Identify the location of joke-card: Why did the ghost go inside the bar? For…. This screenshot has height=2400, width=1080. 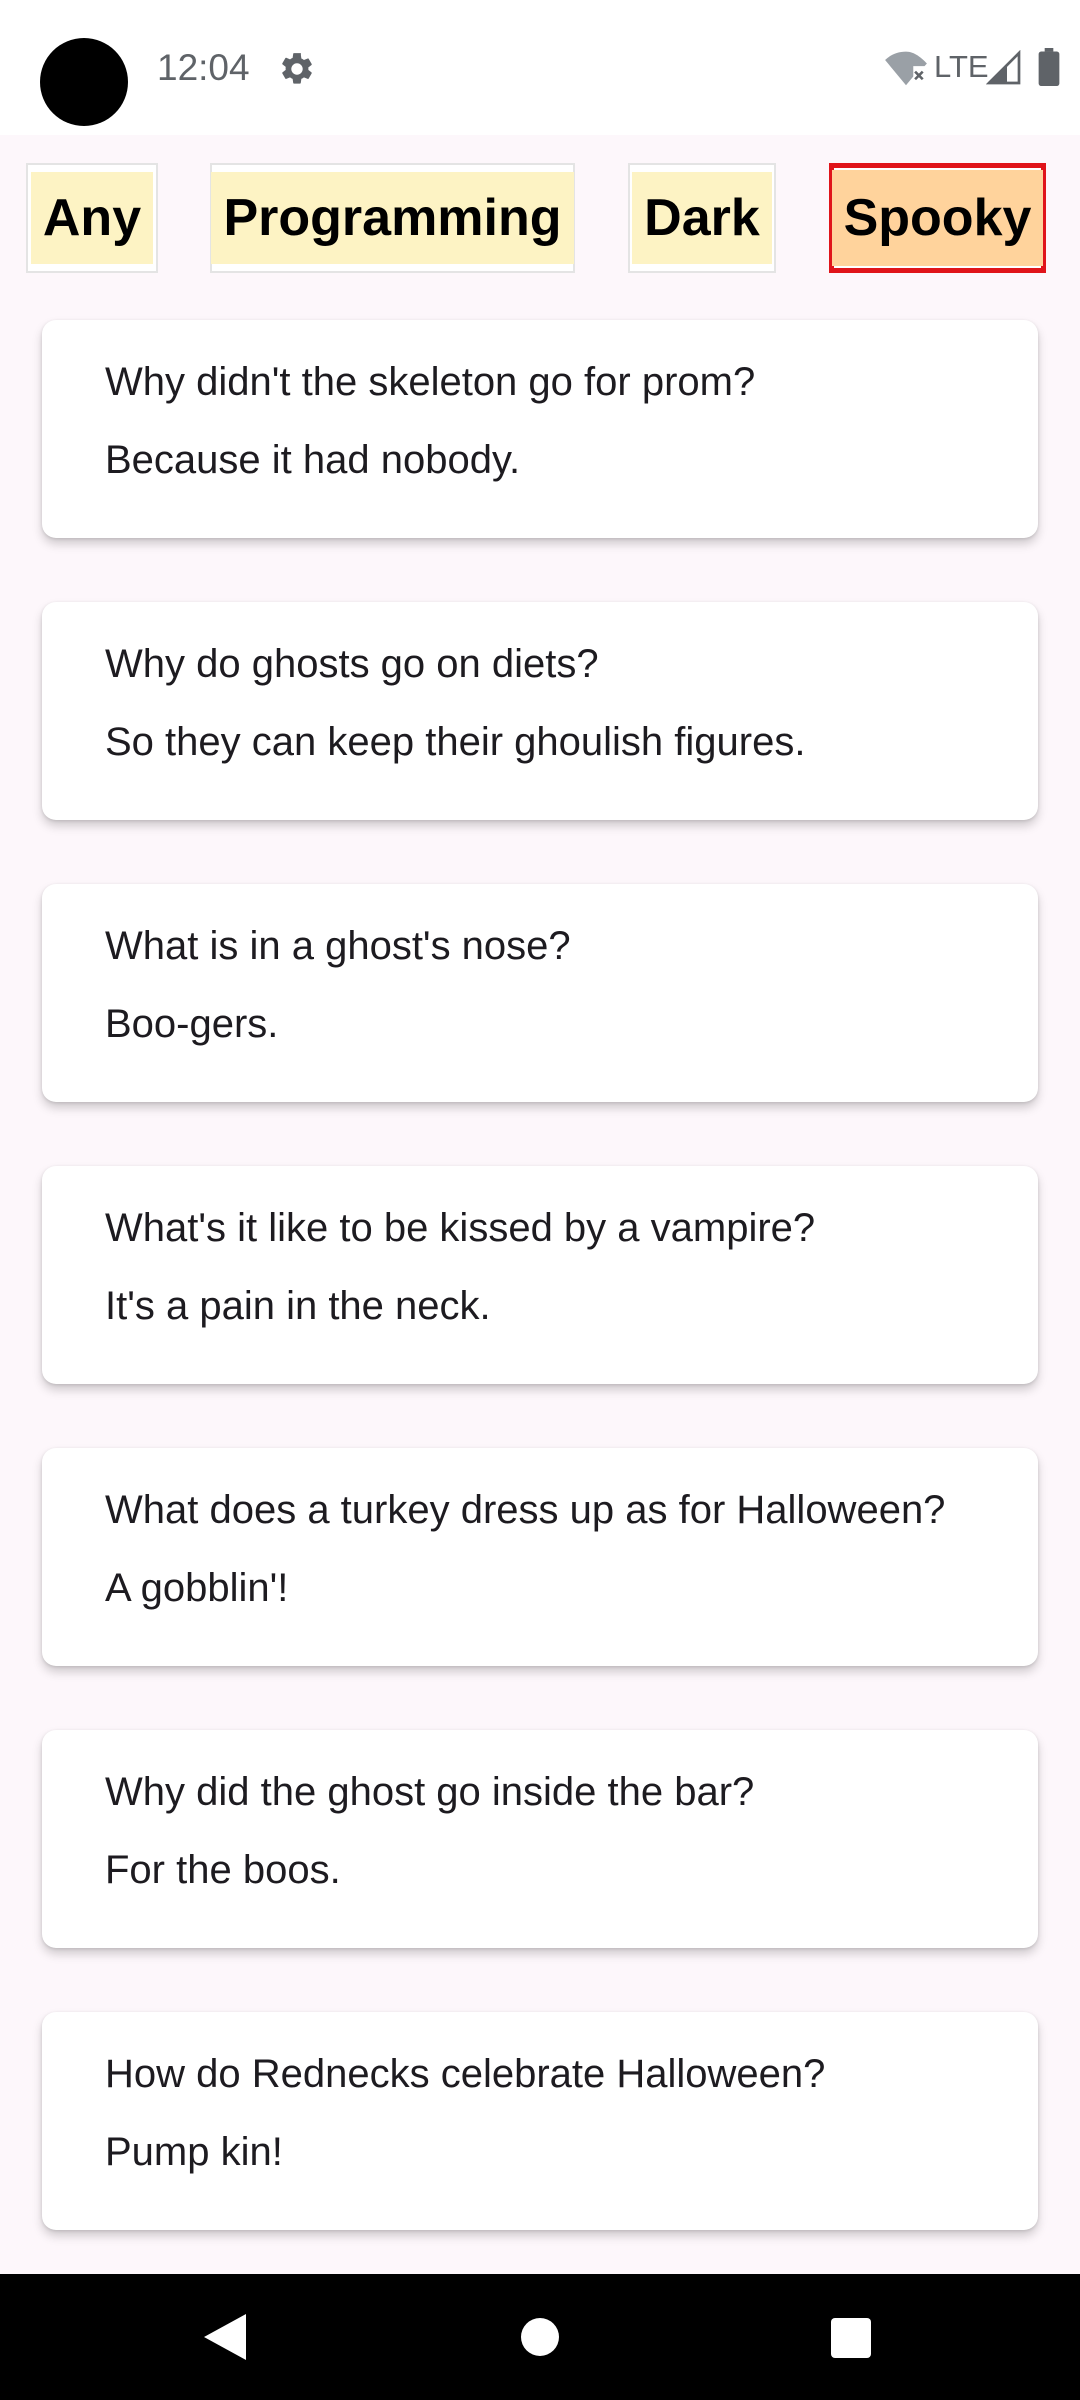
(540, 1839).